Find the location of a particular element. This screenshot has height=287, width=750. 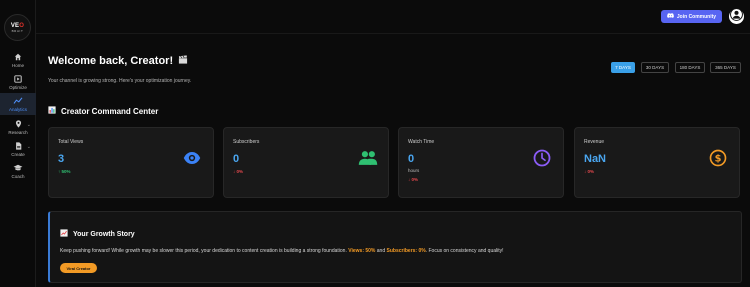

brand-logo: VEO BRAIT is located at coordinates (17, 27).